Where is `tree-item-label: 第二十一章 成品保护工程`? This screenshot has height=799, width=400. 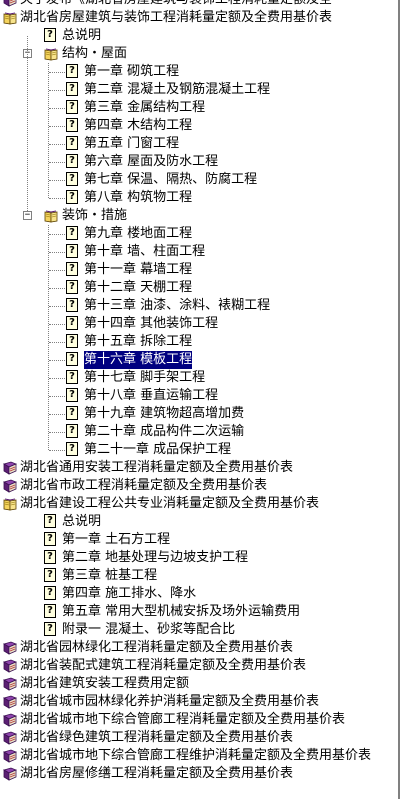 tree-item-label: 第二十一章 成品保护工程 is located at coordinates (158, 449).